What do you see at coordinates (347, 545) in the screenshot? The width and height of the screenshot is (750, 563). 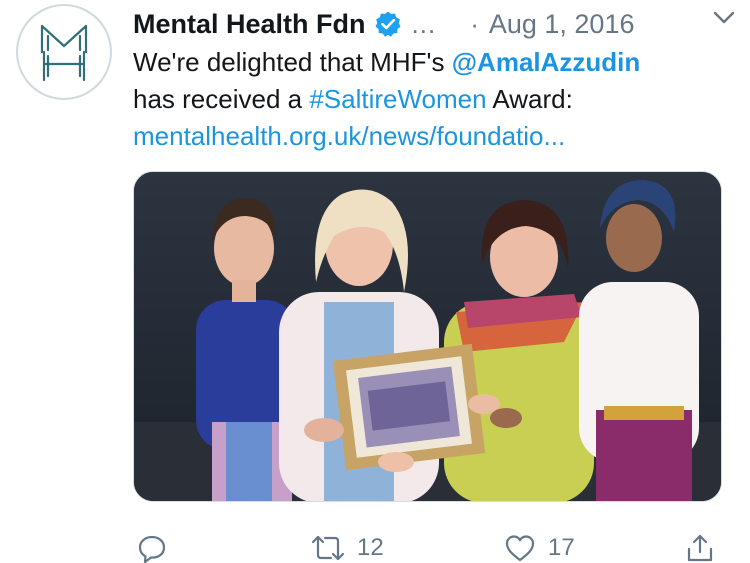 I see `retweet-action: 12` at bounding box center [347, 545].